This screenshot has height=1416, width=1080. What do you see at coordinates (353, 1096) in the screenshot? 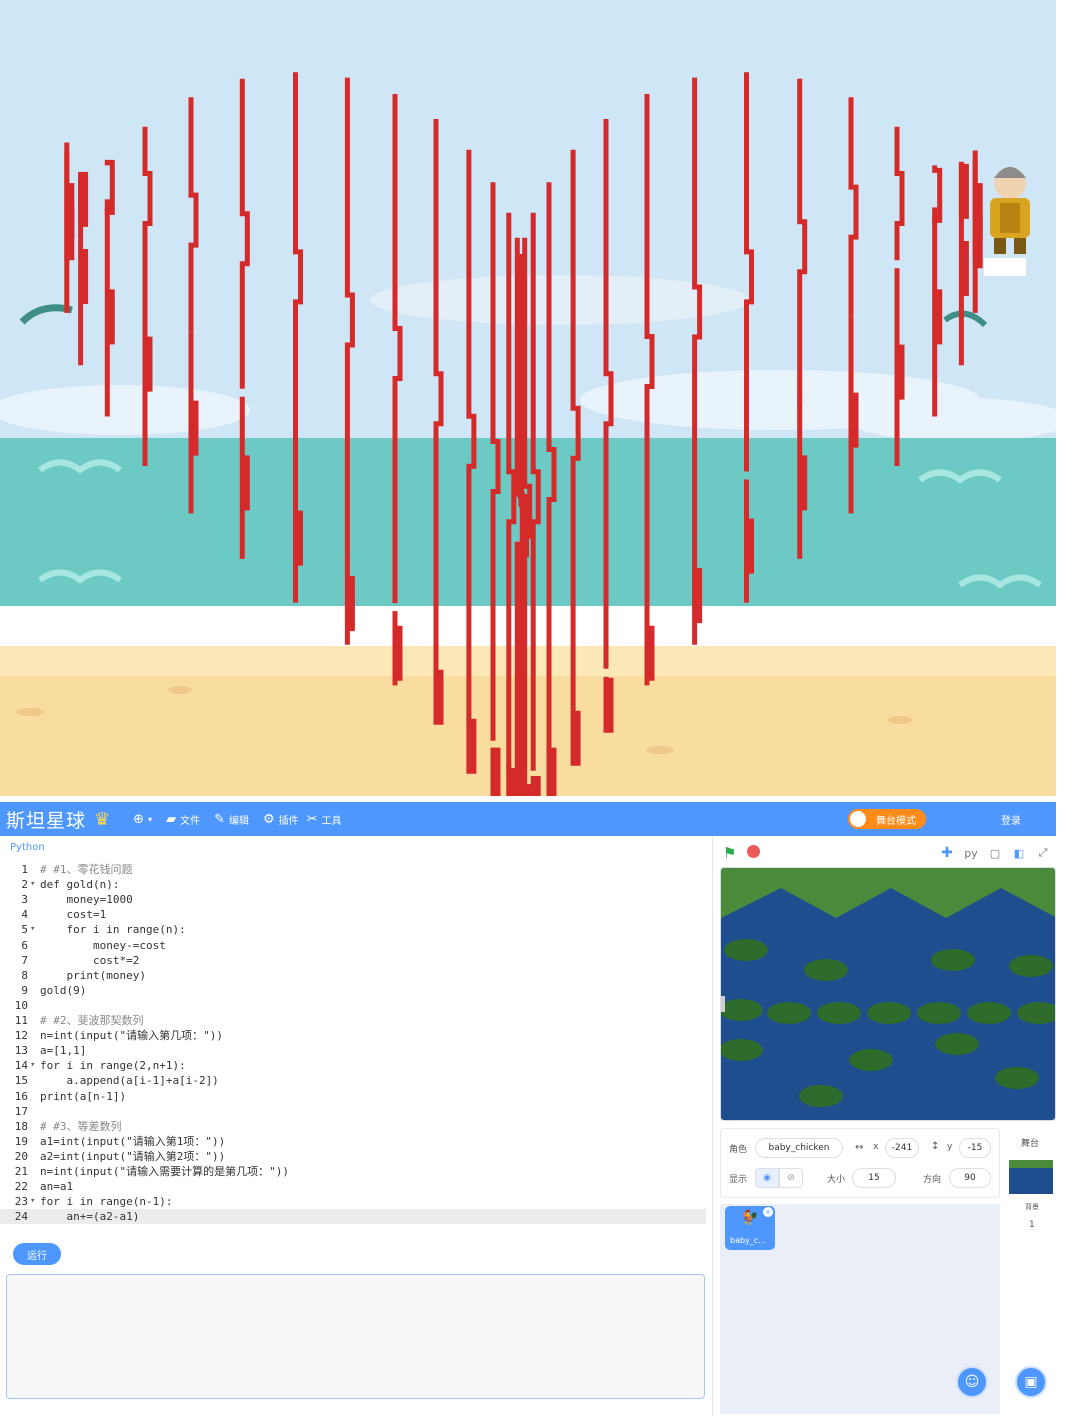
I see `code-line: 16 print(a[n-1])` at bounding box center [353, 1096].